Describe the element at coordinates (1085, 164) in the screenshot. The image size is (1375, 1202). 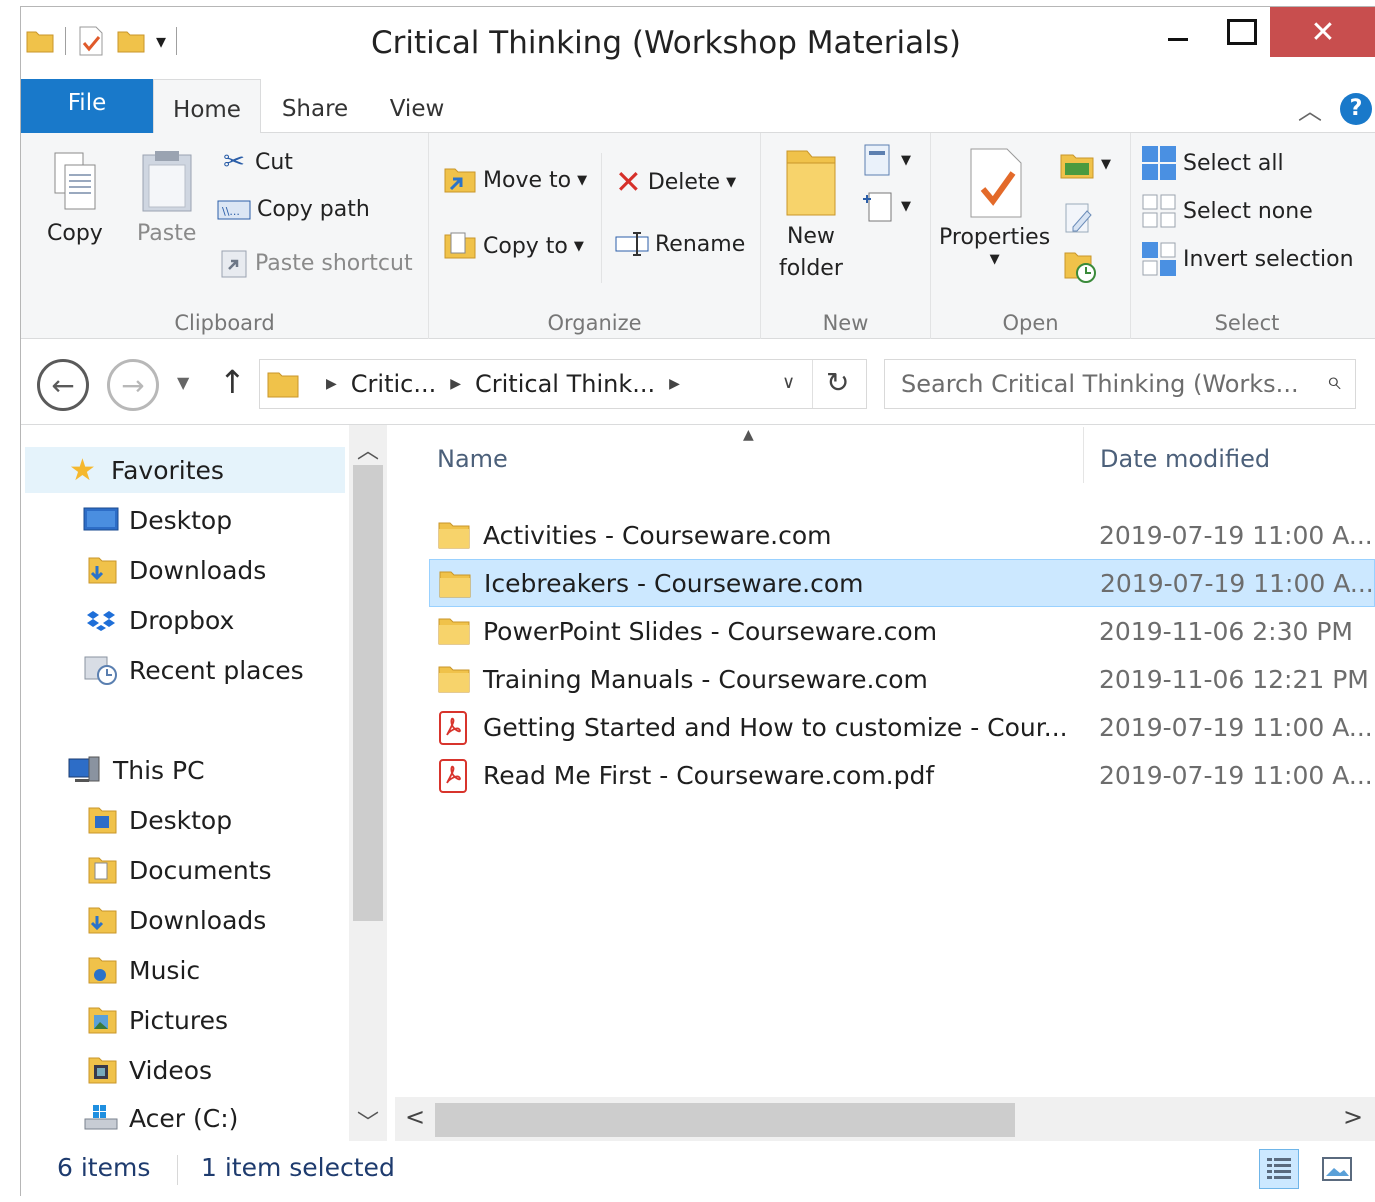
I see `open-button: ▼` at that location.